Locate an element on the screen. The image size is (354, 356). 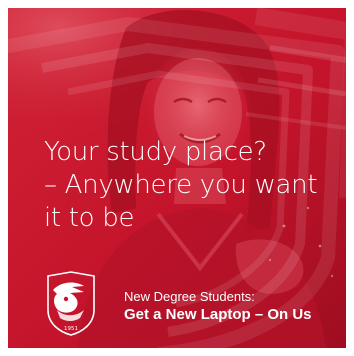
headline-line-2: – Anywhere you want is located at coordinates (181, 185).